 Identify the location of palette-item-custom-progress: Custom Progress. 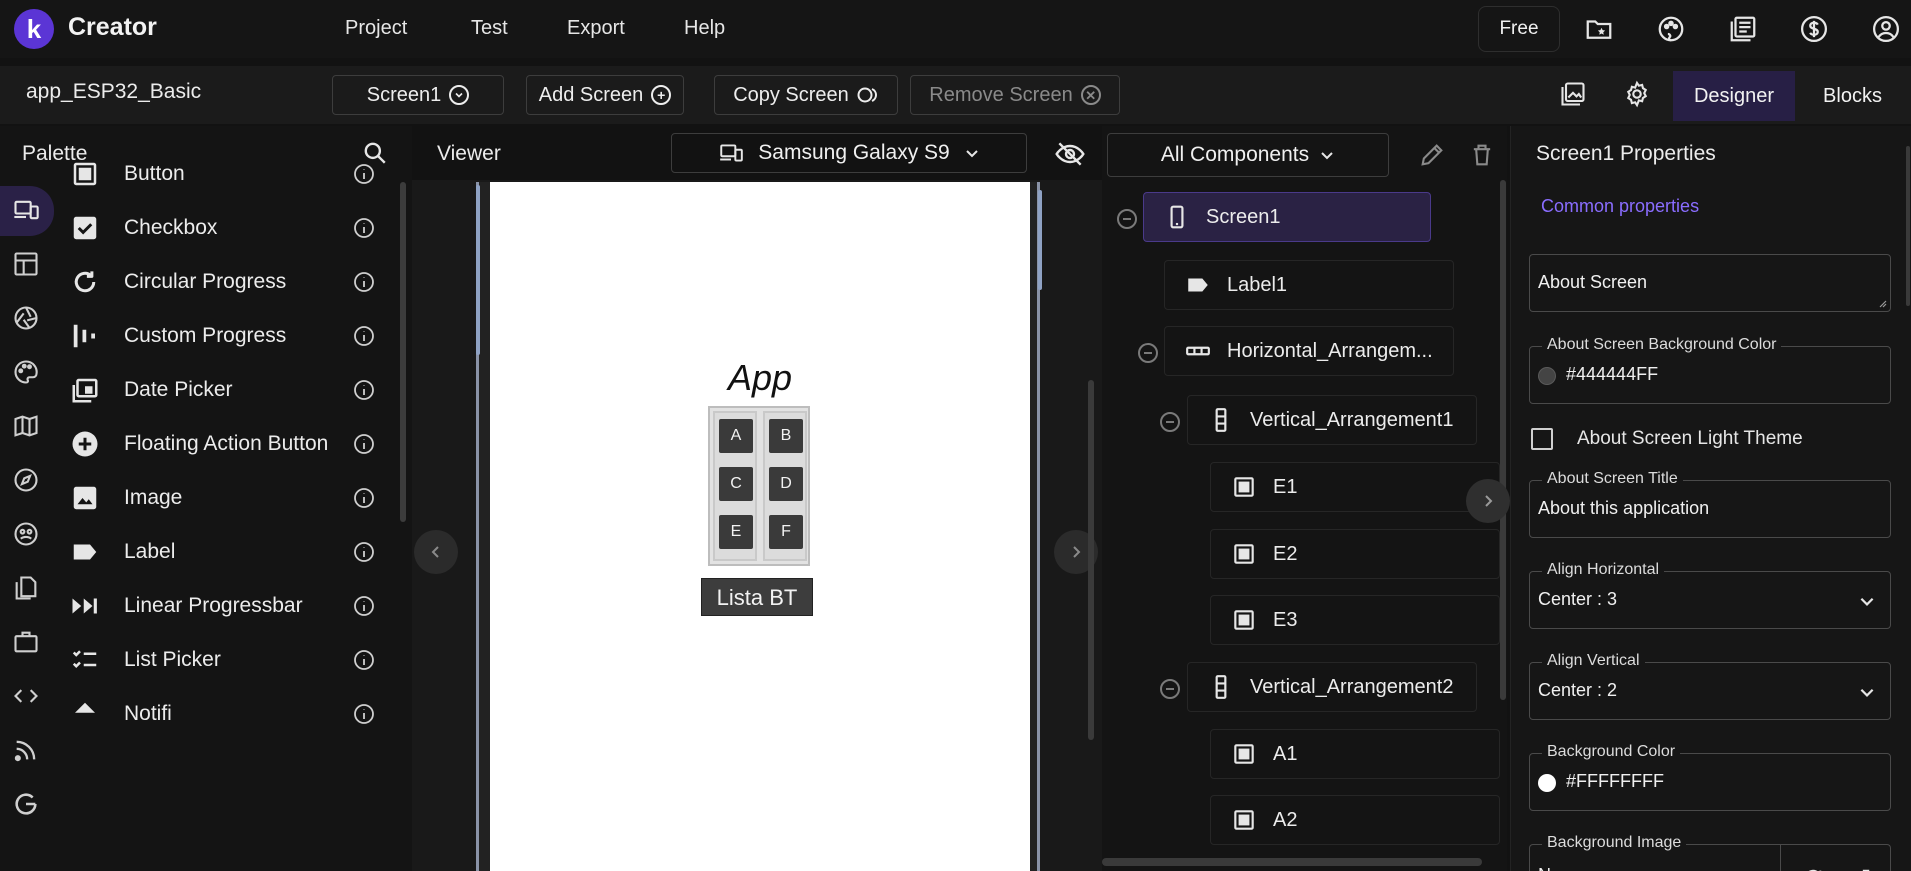
(225, 336).